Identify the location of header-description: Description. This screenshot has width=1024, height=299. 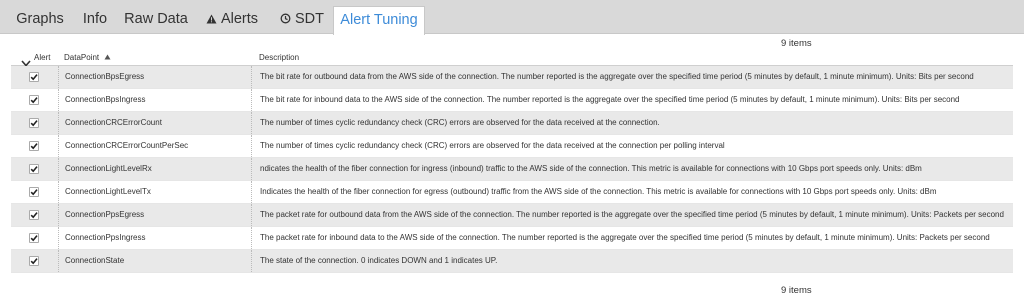
(279, 57).